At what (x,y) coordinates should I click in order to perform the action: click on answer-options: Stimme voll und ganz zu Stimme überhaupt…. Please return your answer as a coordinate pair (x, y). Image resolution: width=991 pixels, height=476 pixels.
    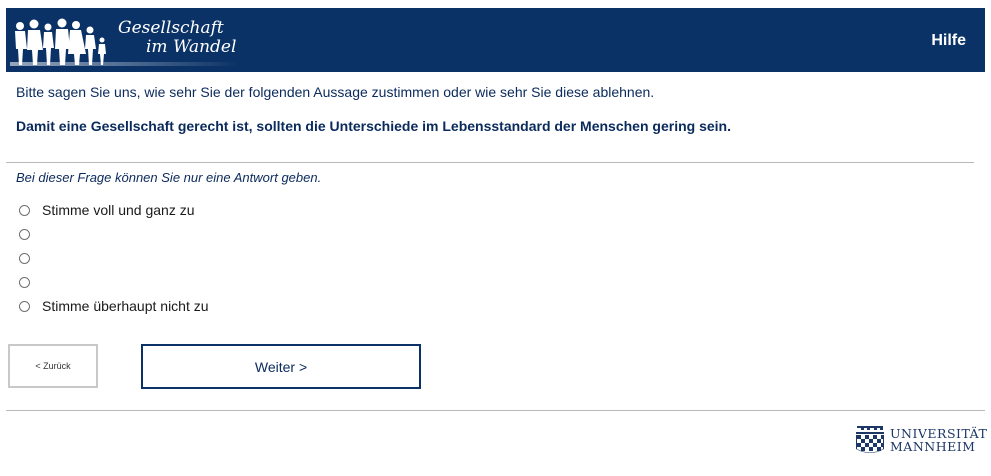
    Looking at the image, I should click on (114, 258).